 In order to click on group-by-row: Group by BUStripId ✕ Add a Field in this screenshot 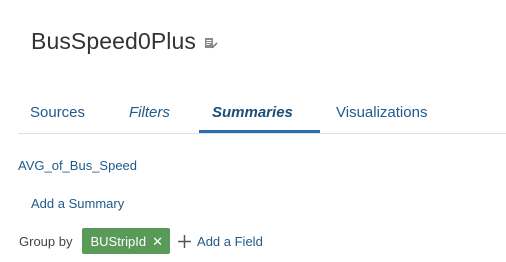, I will do `click(141, 241)`.